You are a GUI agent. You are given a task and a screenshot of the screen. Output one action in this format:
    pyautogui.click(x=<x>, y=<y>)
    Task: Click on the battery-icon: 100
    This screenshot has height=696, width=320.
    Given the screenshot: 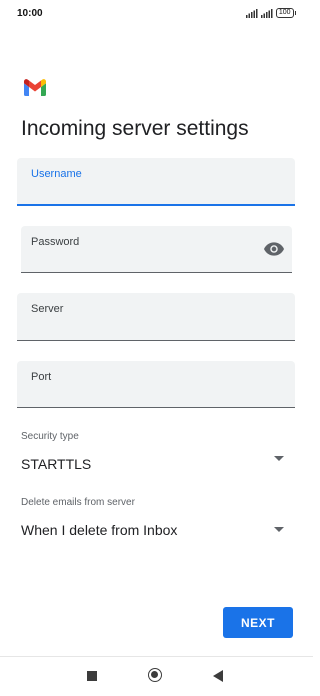 What is the action you would take?
    pyautogui.click(x=285, y=13)
    